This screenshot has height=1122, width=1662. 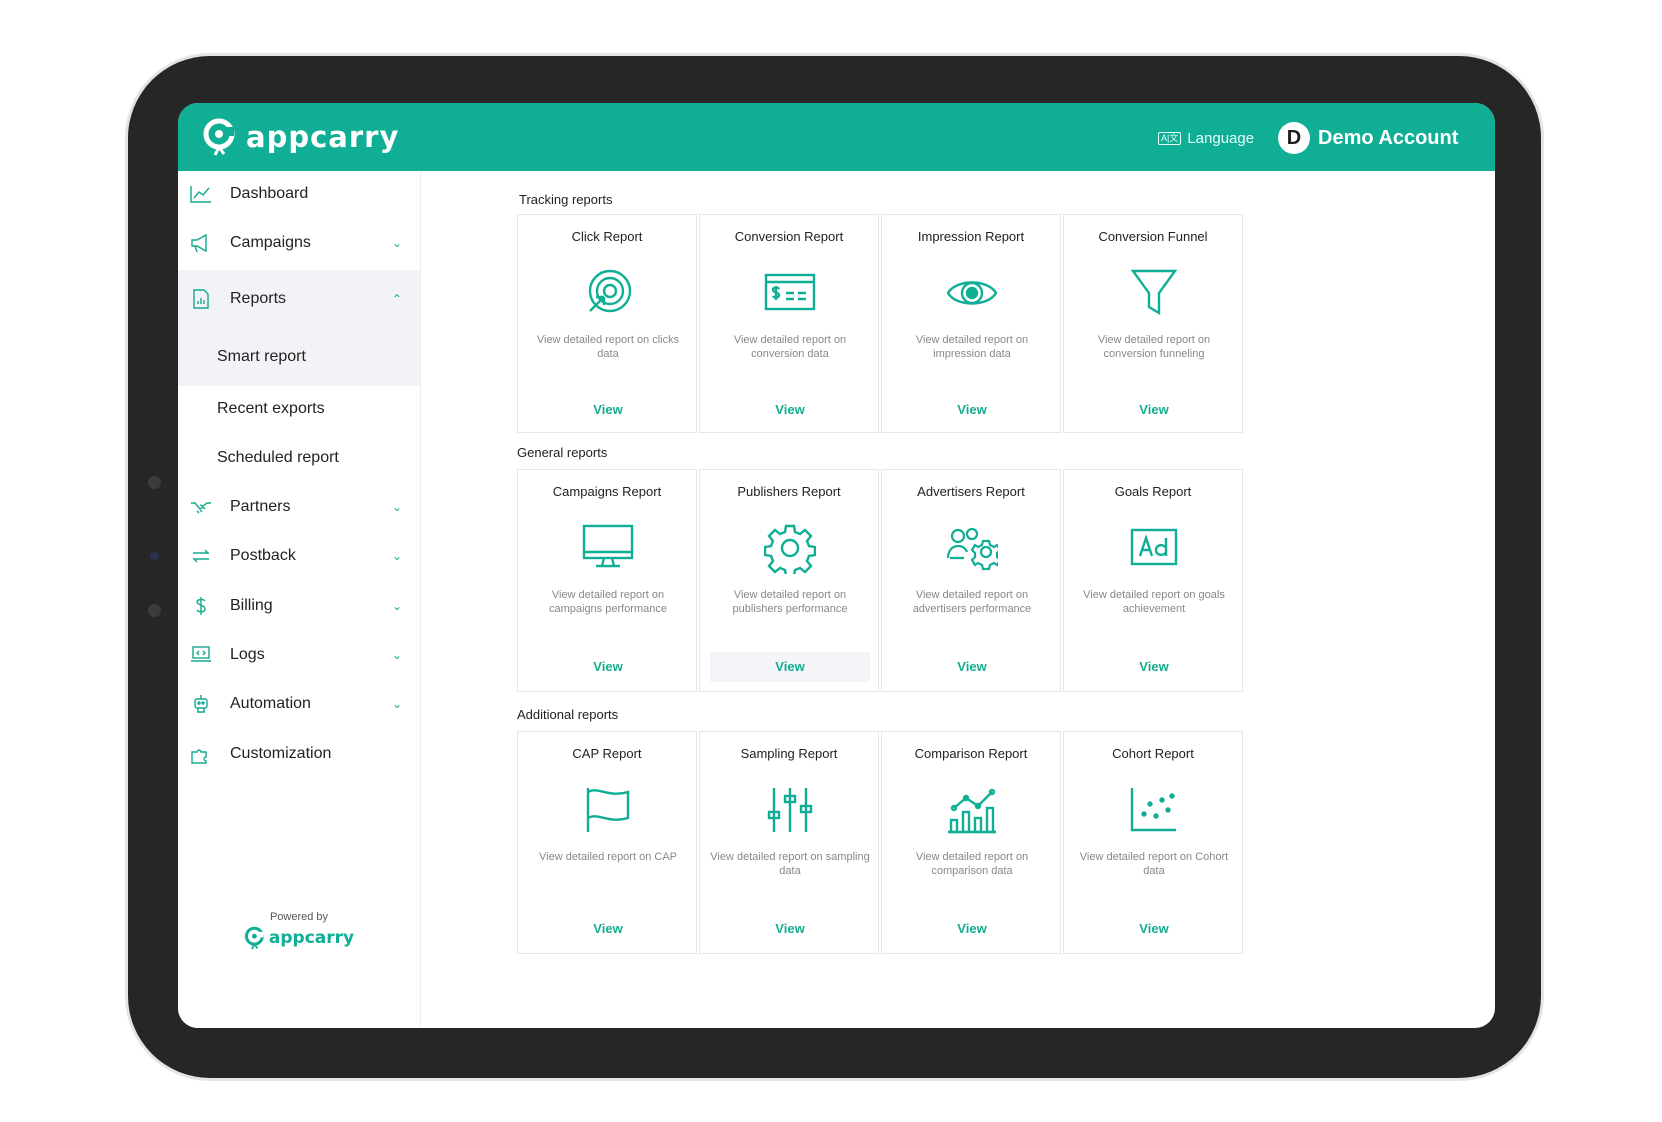 I want to click on sidebar-item-campaigns: Campaigns ⌄, so click(x=299, y=243).